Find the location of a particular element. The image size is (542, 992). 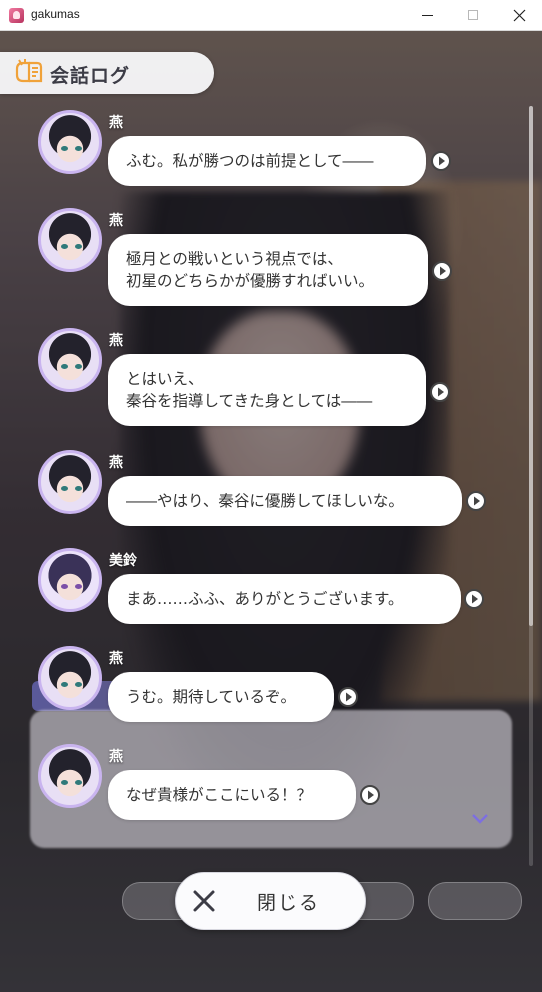

close-log-label: 閉じる is located at coordinates (289, 903).